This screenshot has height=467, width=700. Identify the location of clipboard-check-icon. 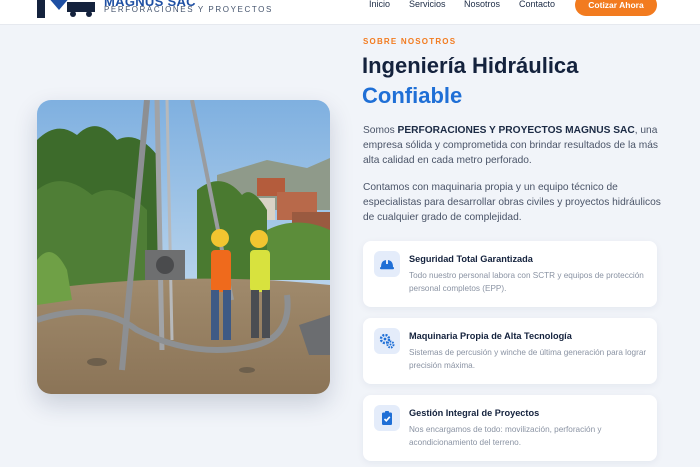
(387, 418).